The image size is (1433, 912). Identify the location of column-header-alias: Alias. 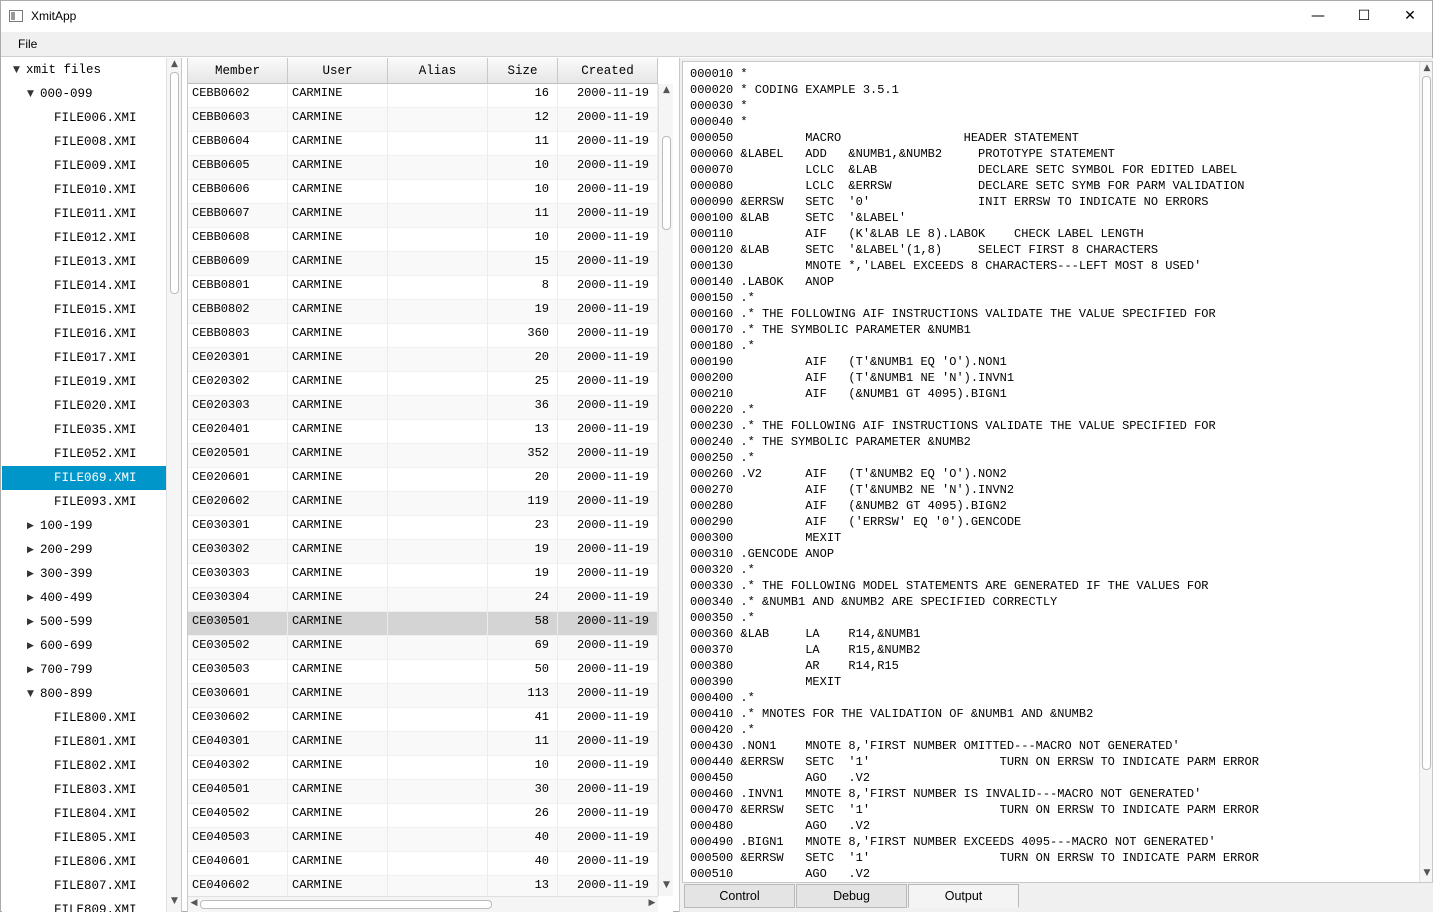
(438, 71).